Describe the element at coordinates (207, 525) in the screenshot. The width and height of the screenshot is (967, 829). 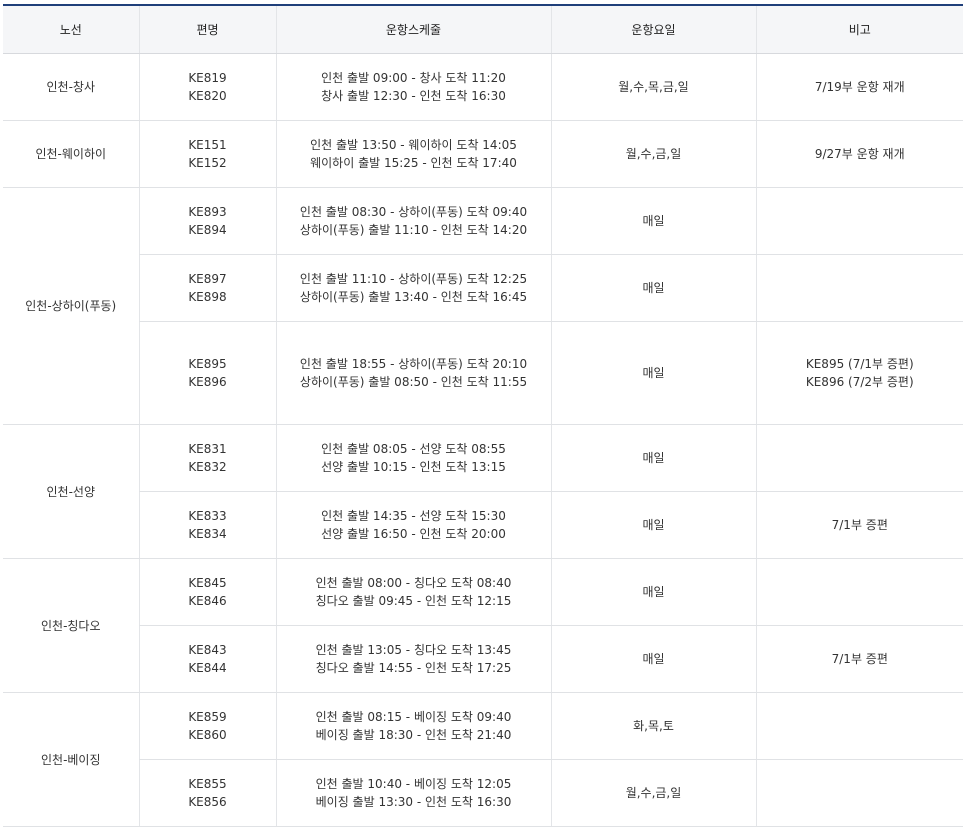
I see `flight-number-cell: KE833 KE834` at that location.